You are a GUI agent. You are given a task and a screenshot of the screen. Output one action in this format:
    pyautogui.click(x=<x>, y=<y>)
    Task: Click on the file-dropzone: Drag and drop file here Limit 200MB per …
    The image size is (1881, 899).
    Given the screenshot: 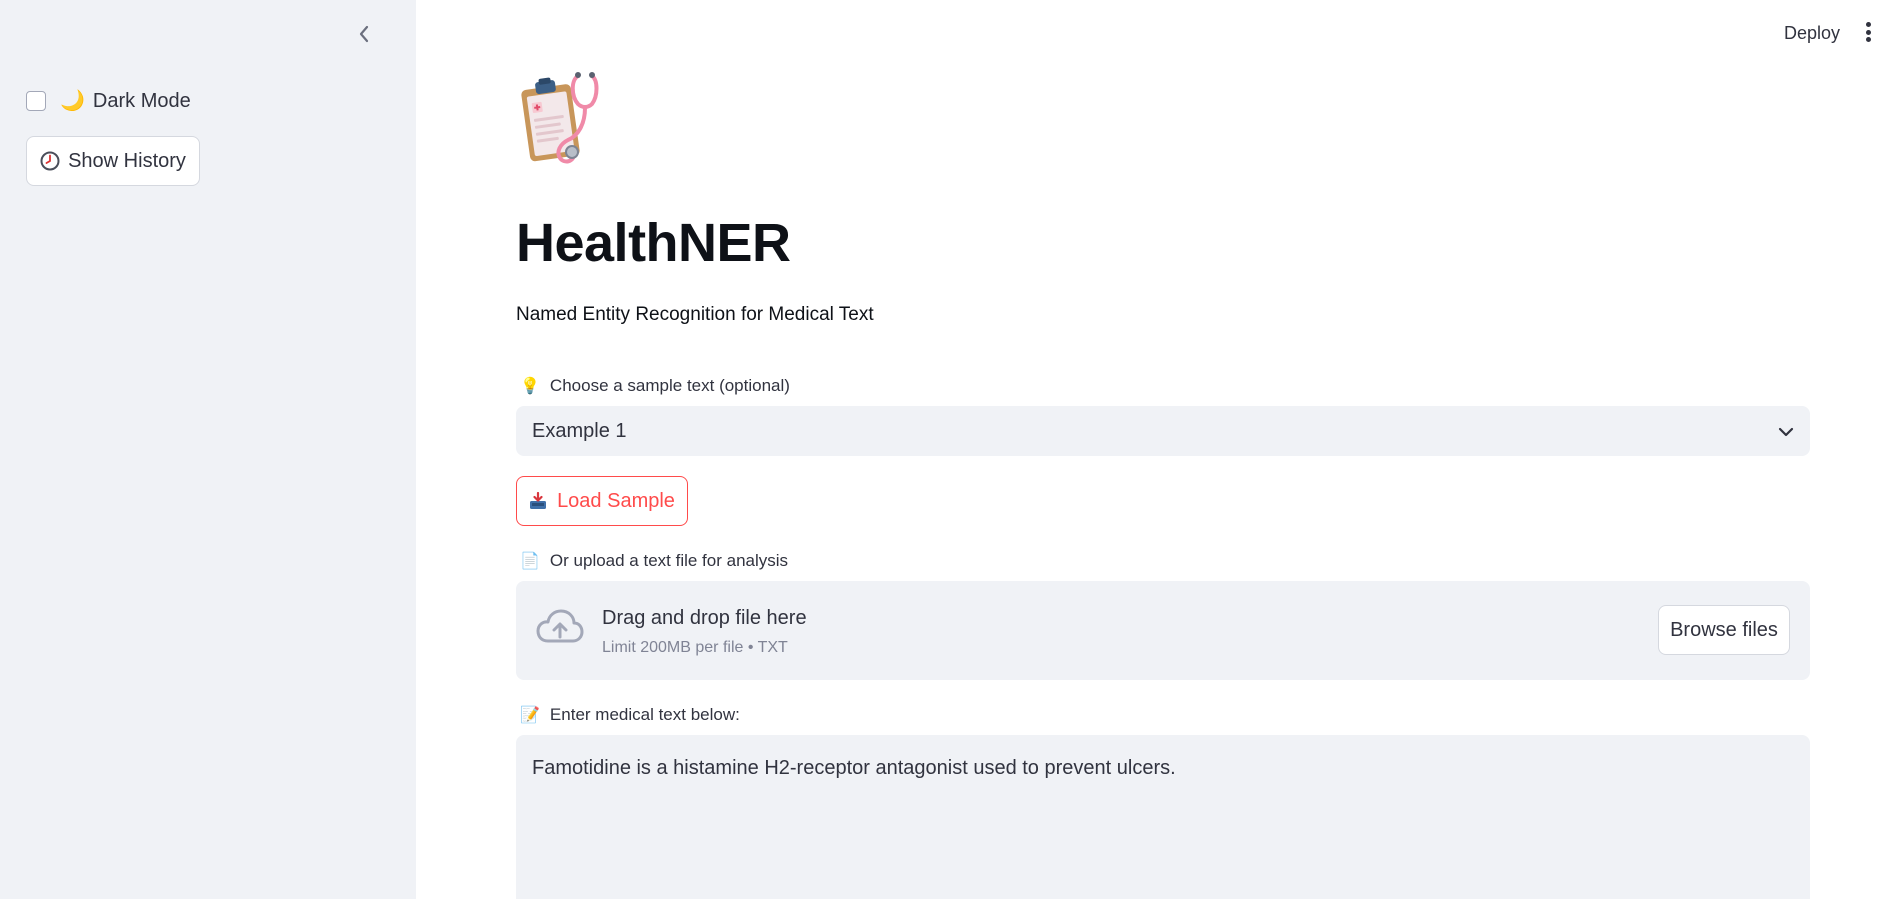 What is the action you would take?
    pyautogui.click(x=1163, y=630)
    